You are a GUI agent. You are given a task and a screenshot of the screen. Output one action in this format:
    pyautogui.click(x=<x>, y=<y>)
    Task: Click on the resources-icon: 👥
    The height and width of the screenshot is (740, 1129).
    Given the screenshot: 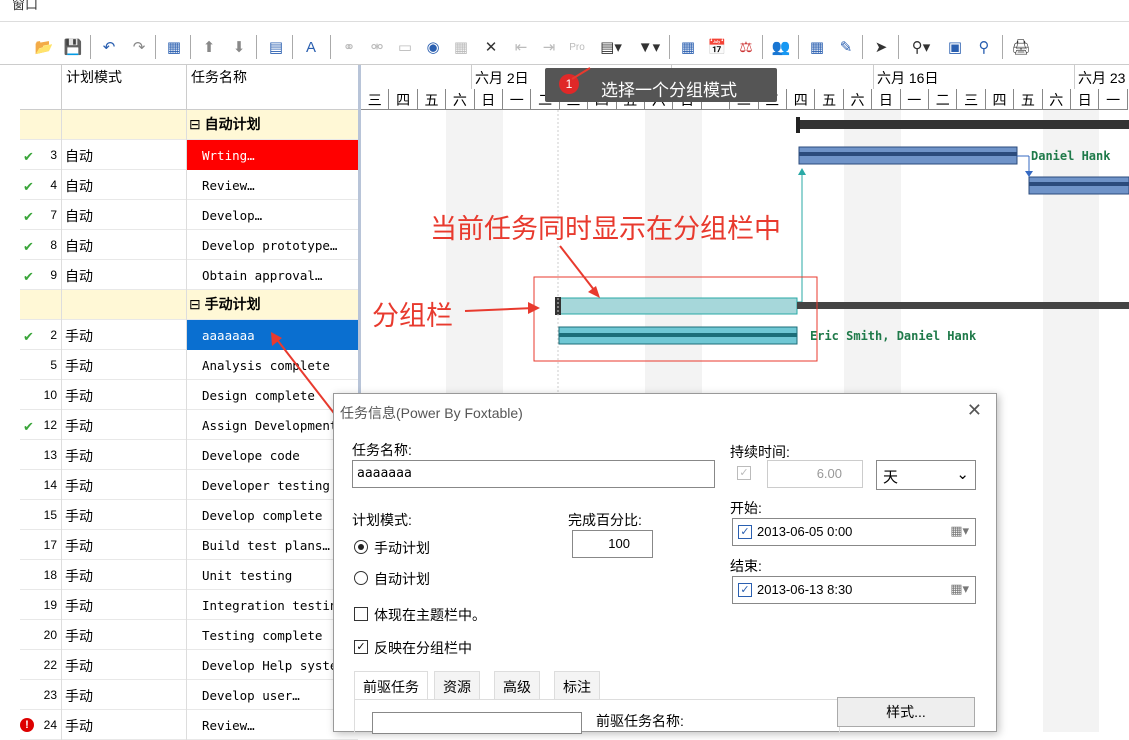 What is the action you would take?
    pyautogui.click(x=781, y=47)
    